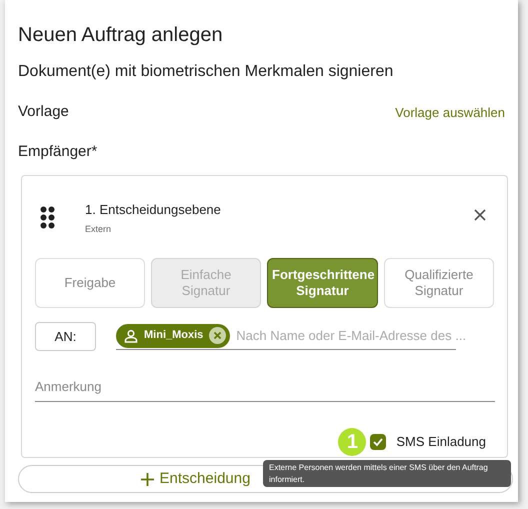 The width and height of the screenshot is (528, 509). Describe the element at coordinates (441, 441) in the screenshot. I see `sms-label: SMS Einladung` at that location.